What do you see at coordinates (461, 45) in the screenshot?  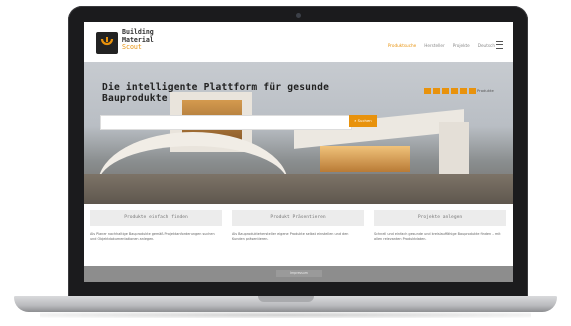 I see `nav-item-projekte: Projekte` at bounding box center [461, 45].